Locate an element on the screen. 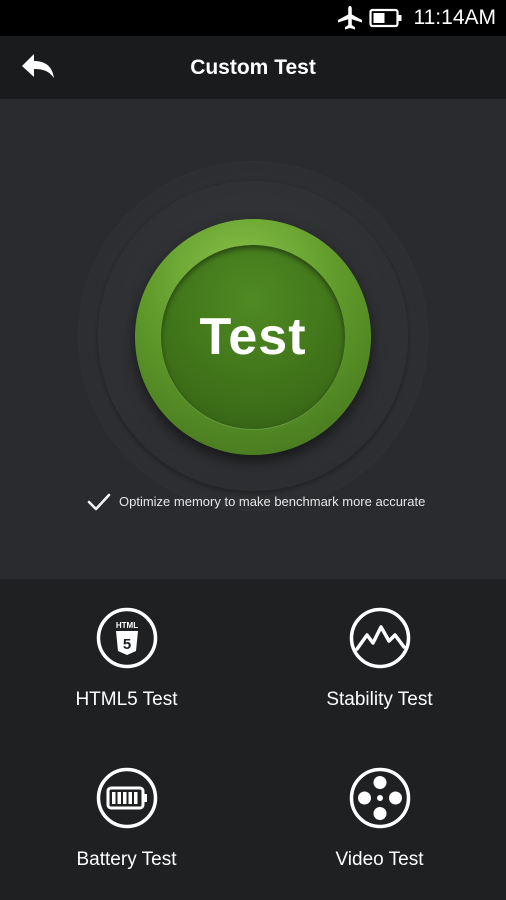 The image size is (506, 900). stability-icon is located at coordinates (380, 638).